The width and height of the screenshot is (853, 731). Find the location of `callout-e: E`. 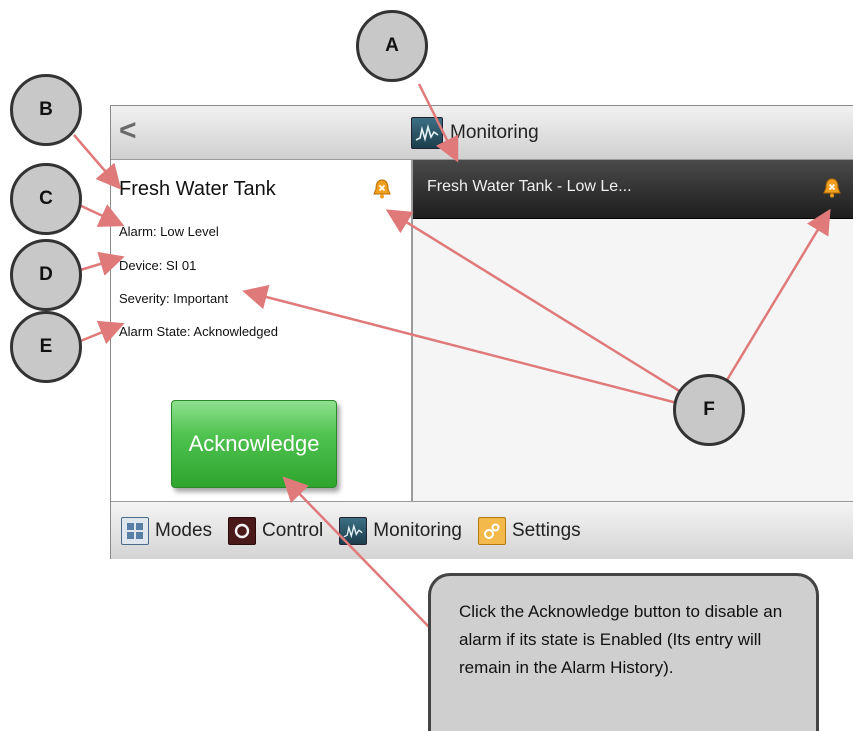

callout-e: E is located at coordinates (46, 347).